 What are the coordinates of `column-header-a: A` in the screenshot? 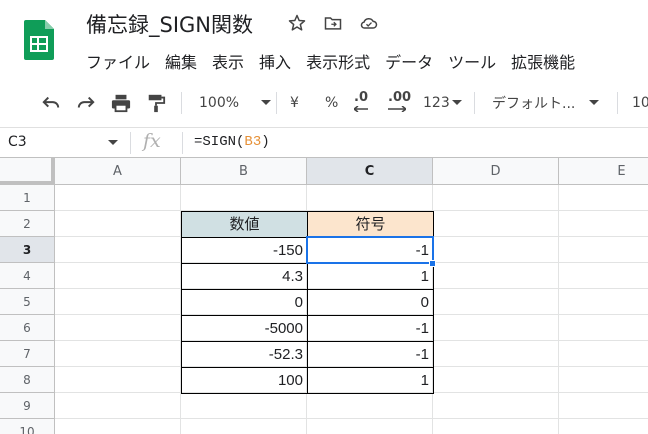 It's located at (118, 171).